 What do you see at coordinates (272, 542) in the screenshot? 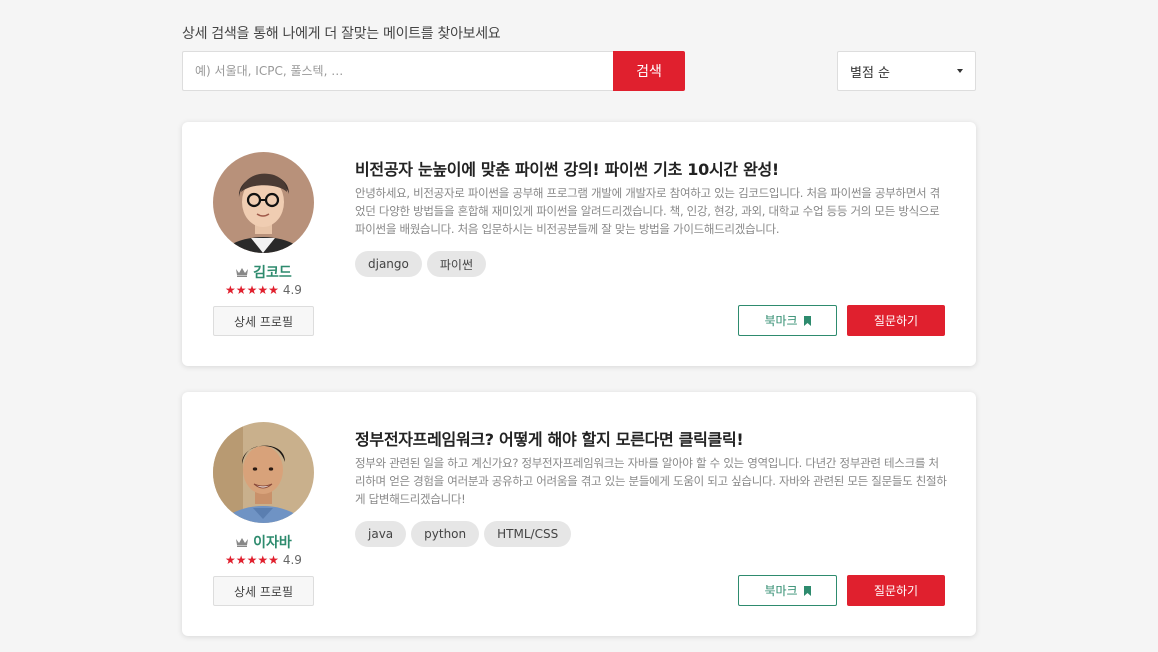
I see `author-name: 이자바` at bounding box center [272, 542].